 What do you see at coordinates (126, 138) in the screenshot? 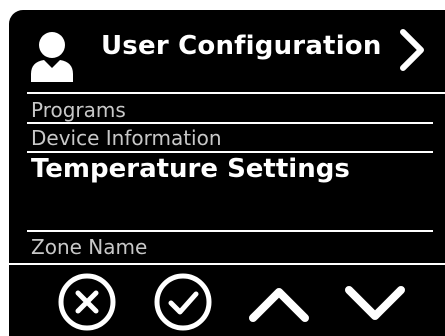
I see `menu-item-device-information: Device Information` at bounding box center [126, 138].